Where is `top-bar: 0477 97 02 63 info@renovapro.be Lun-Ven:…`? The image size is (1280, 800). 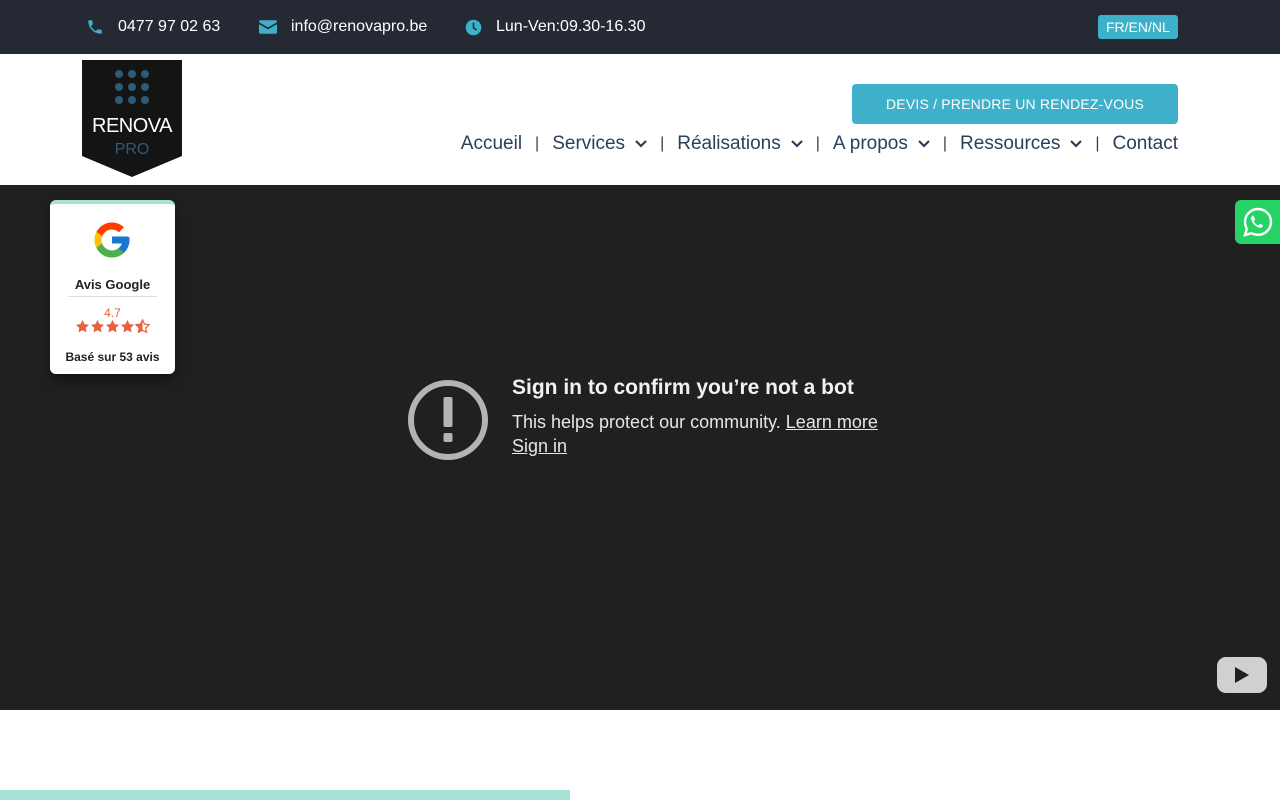 top-bar: 0477 97 02 63 info@renovapro.be Lun-Ven:… is located at coordinates (640, 27).